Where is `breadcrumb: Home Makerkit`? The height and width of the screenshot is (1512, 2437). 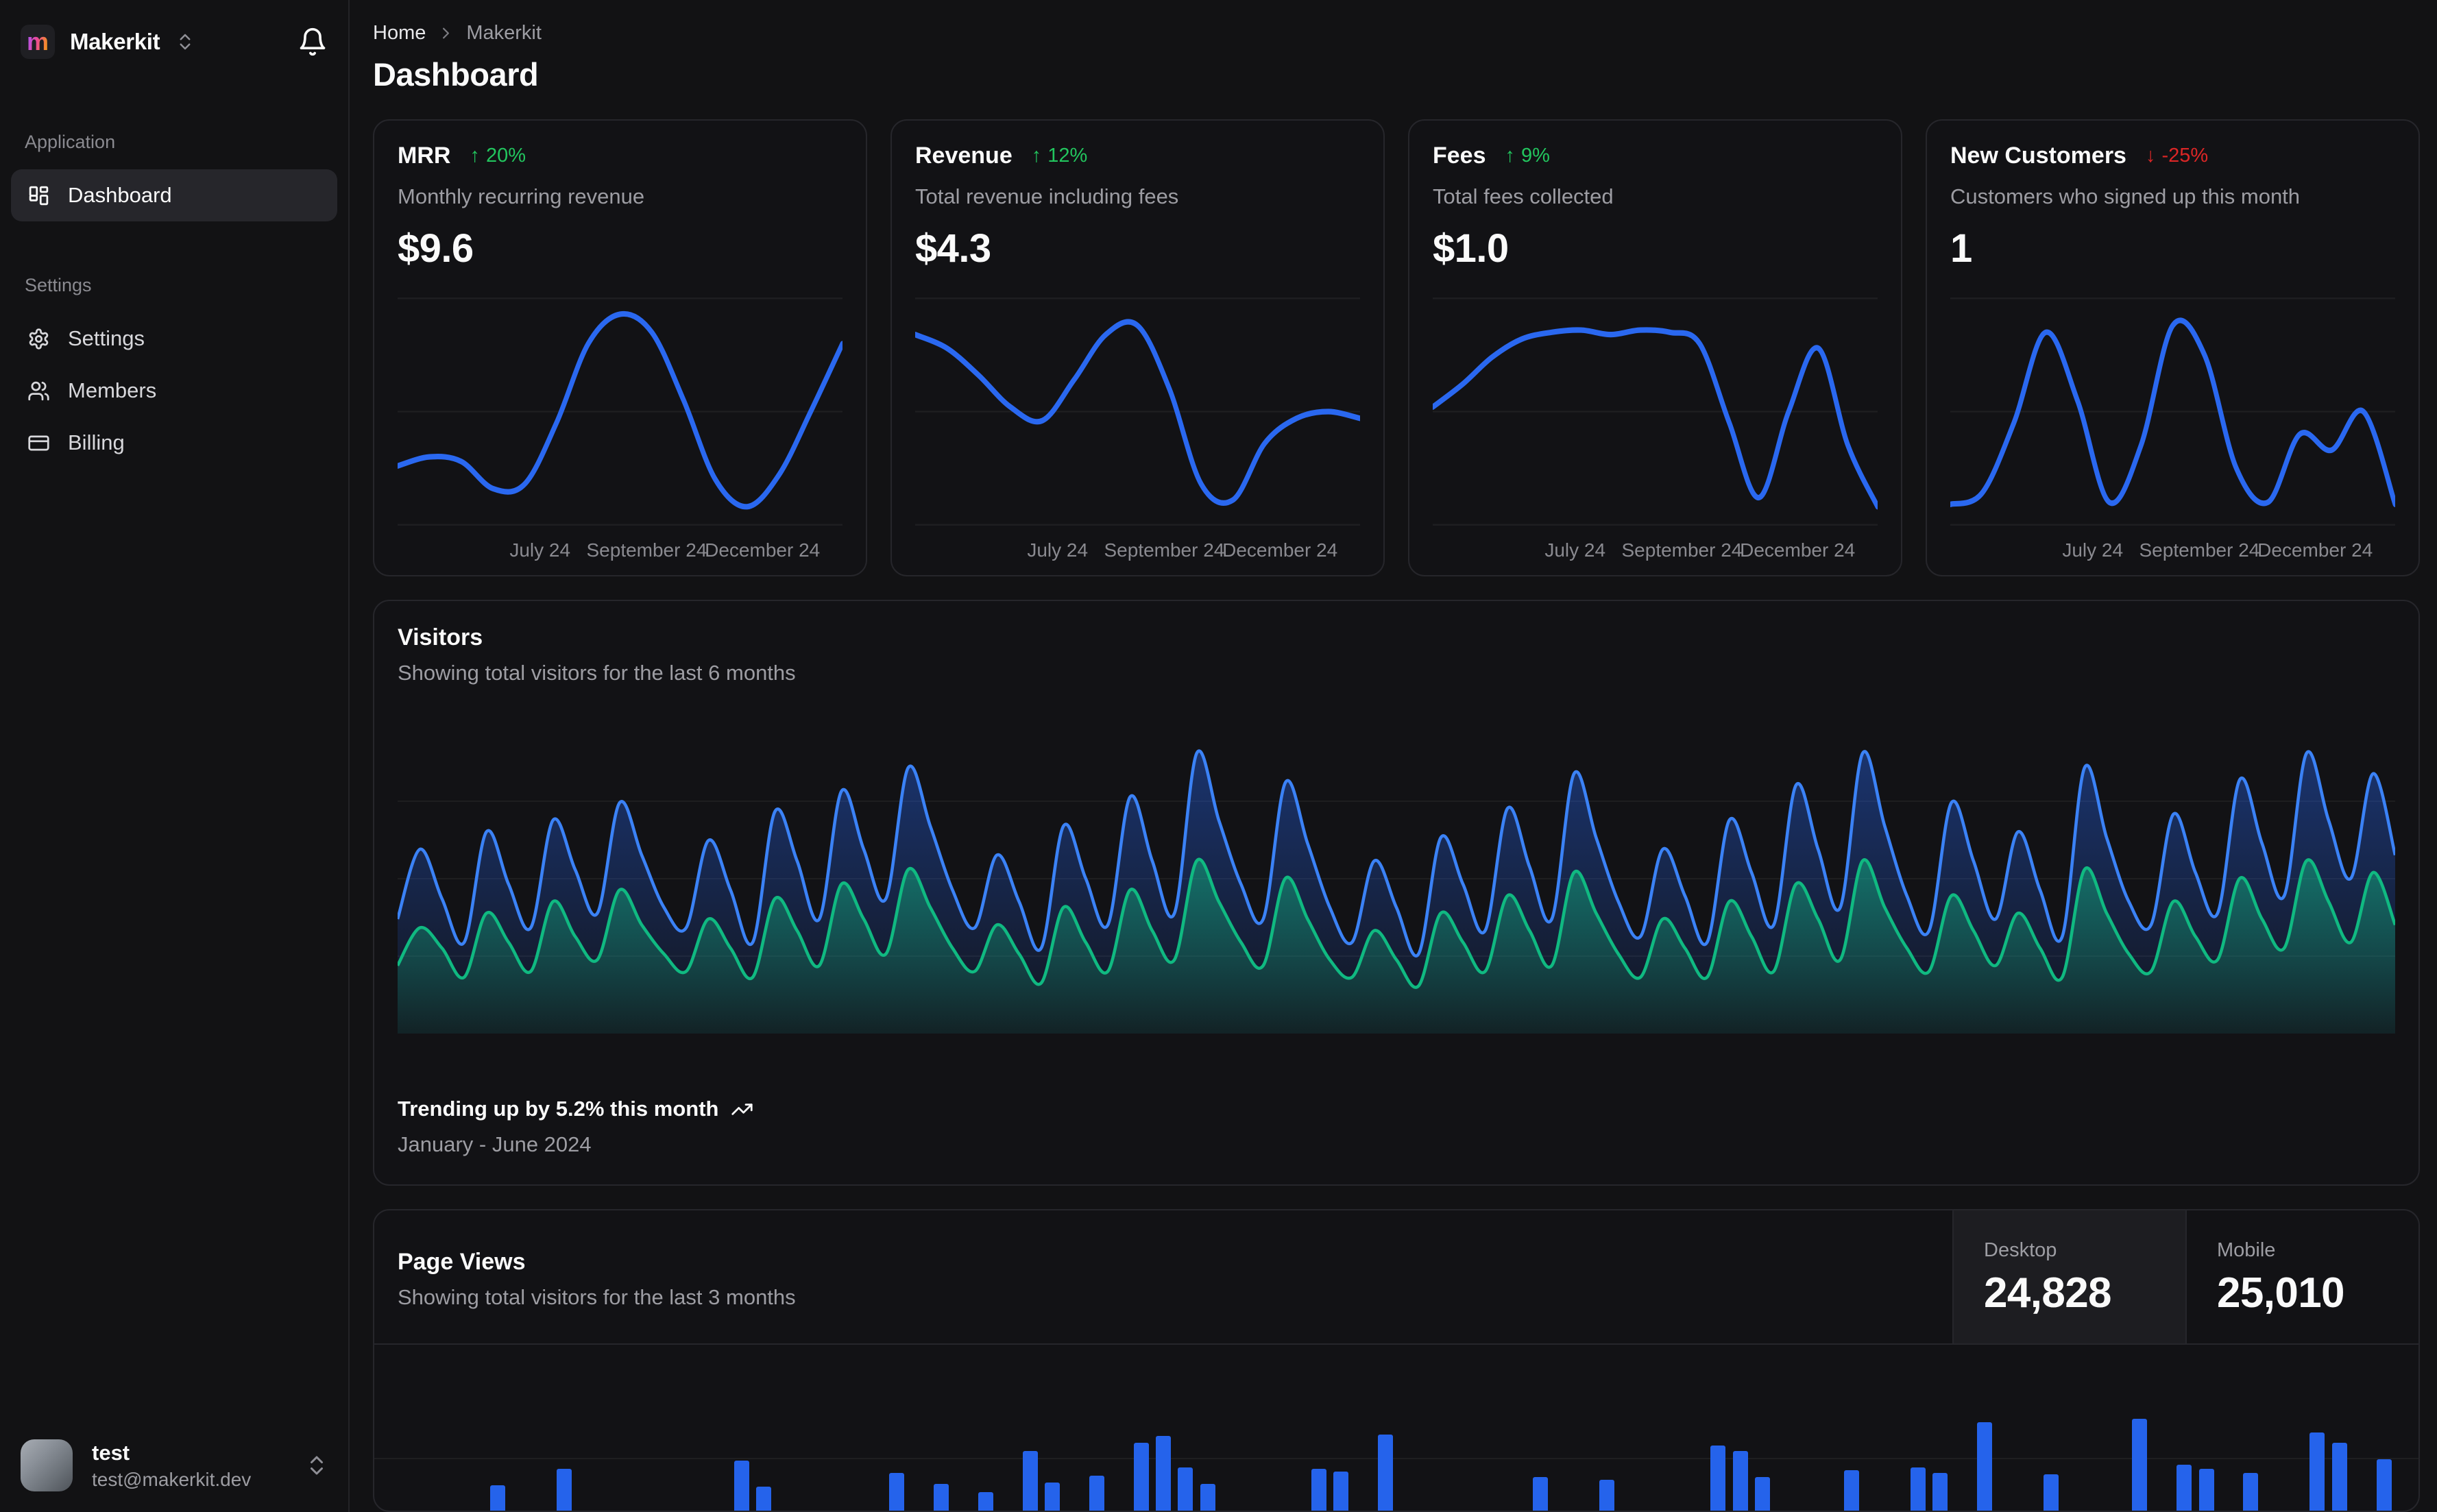
breadcrumb: Home Makerkit is located at coordinates (1396, 33).